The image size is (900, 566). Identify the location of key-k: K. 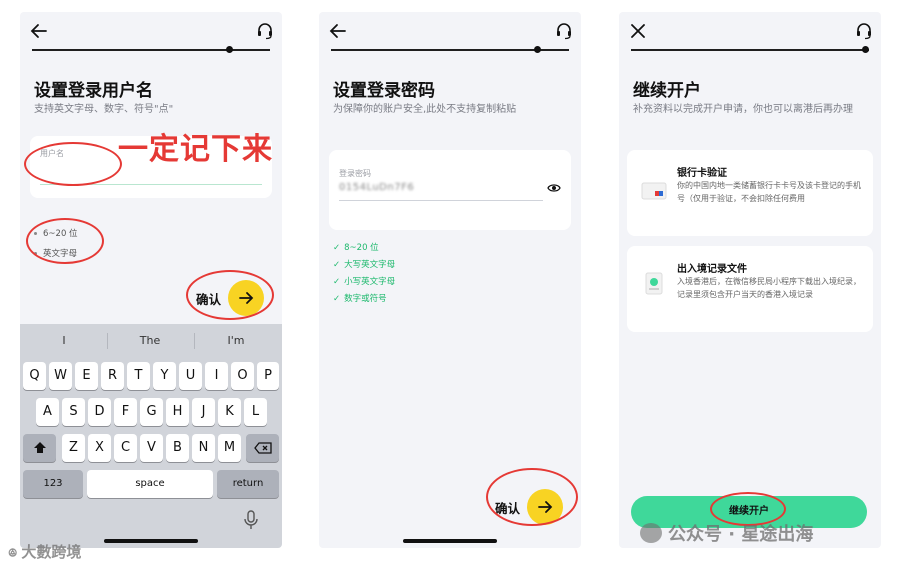
(229, 412).